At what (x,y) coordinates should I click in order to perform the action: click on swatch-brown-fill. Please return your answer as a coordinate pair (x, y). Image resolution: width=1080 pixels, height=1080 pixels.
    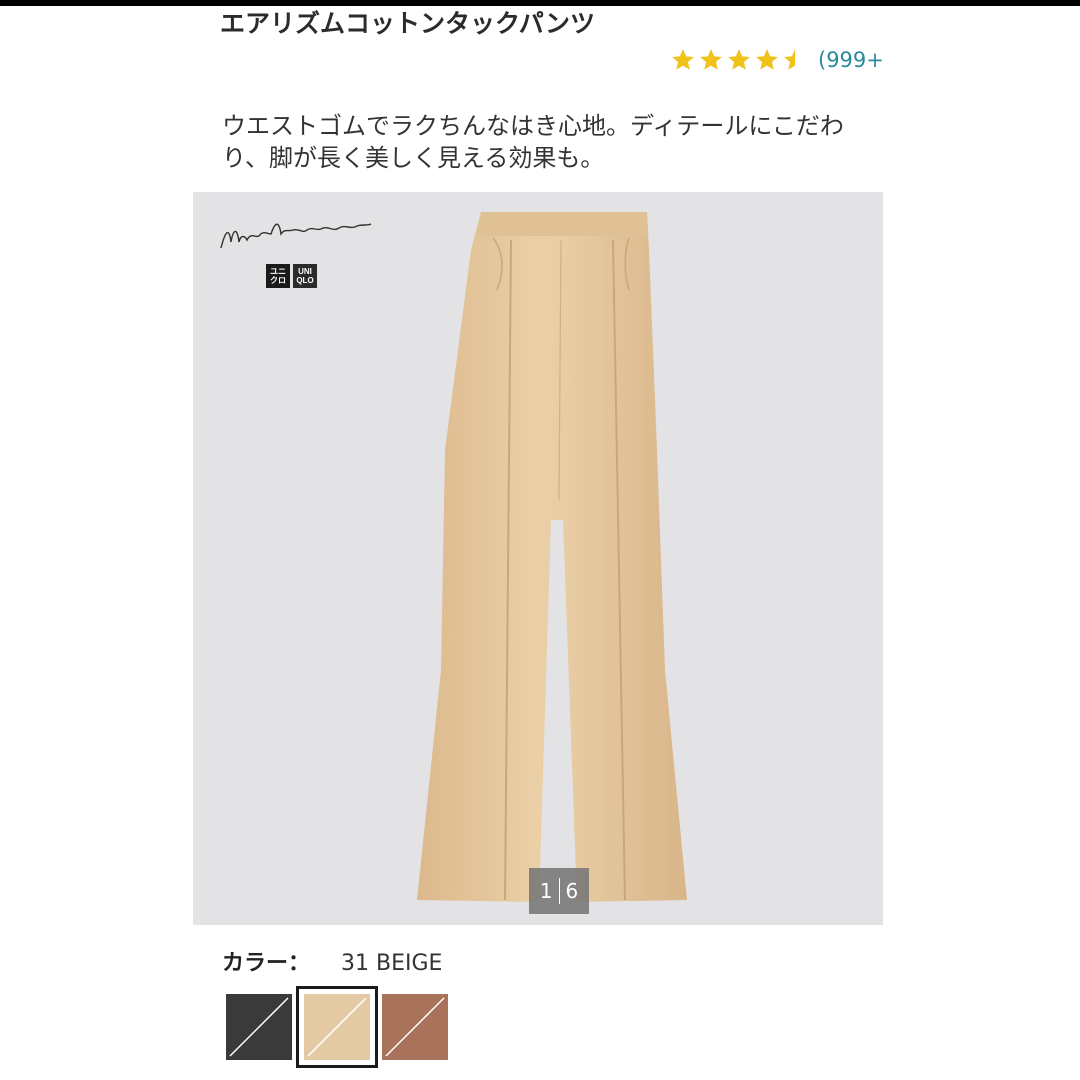
    Looking at the image, I should click on (415, 1027).